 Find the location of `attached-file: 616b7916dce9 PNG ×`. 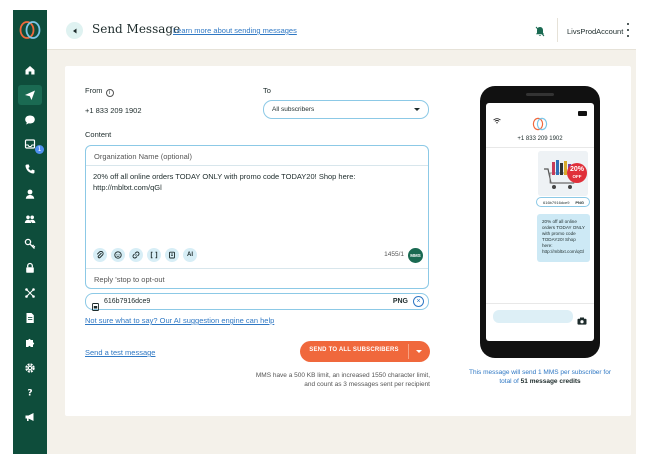

attached-file: 616b7916dce9 PNG × is located at coordinates (257, 302).